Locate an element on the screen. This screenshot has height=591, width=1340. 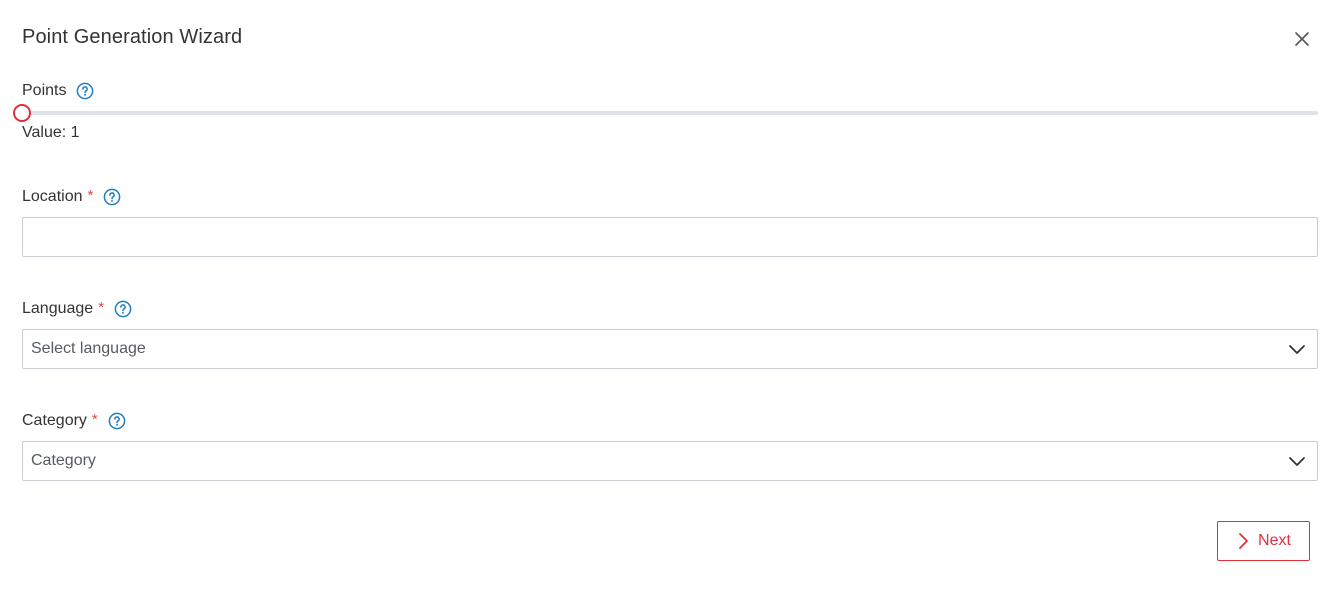
points-slider-track is located at coordinates (670, 113).